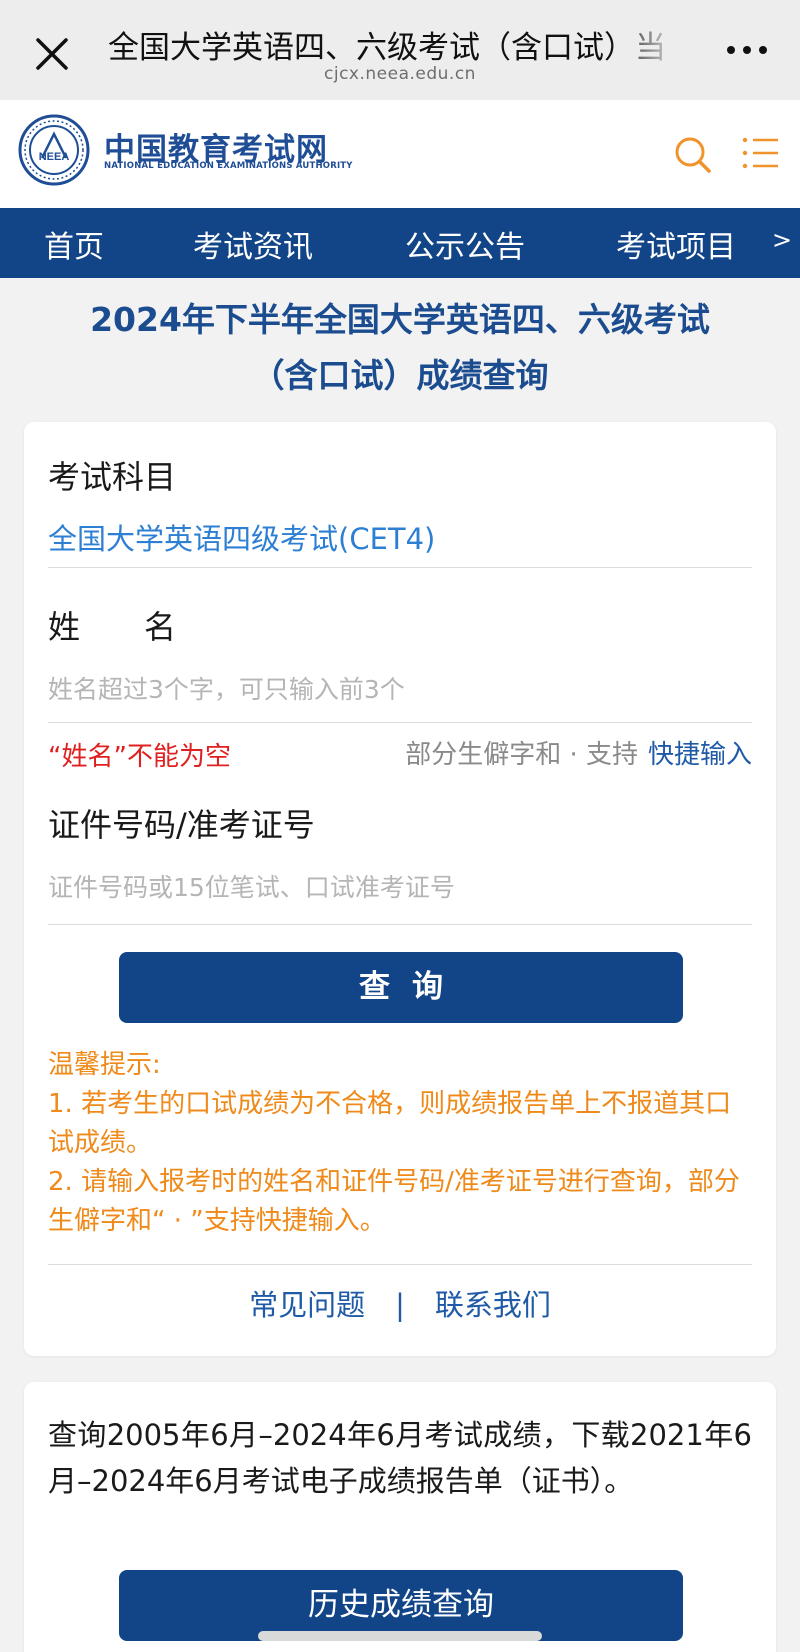 The width and height of the screenshot is (800, 1652). Describe the element at coordinates (493, 1305) in the screenshot. I see `contact-link: 联系我们` at that location.